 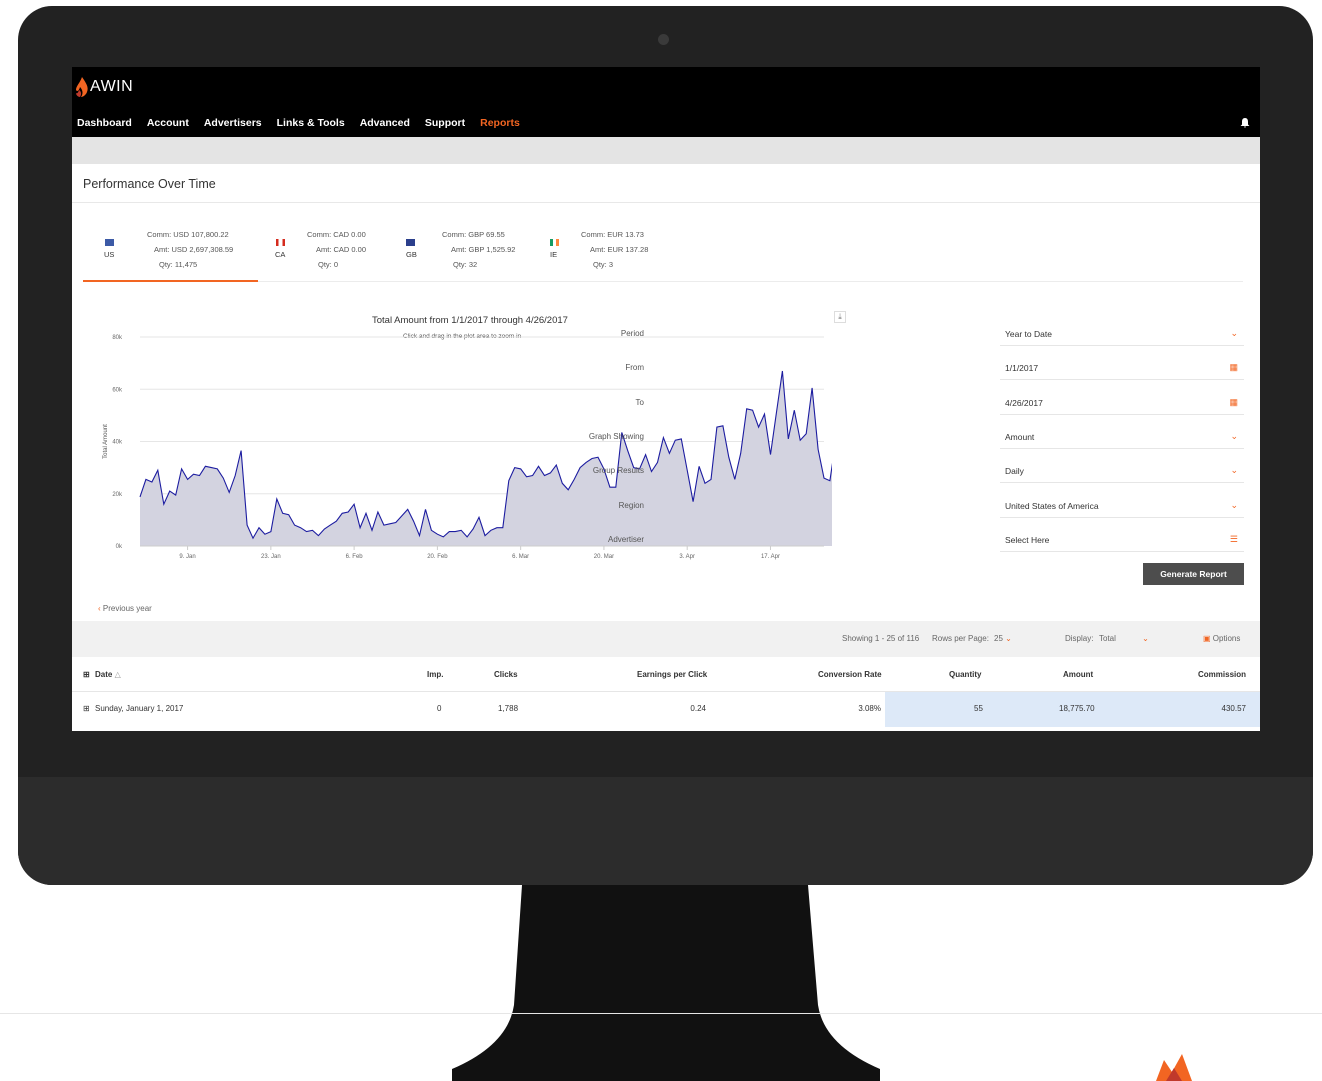 I want to click on x-tick-label: 3. Apr, so click(x=687, y=557).